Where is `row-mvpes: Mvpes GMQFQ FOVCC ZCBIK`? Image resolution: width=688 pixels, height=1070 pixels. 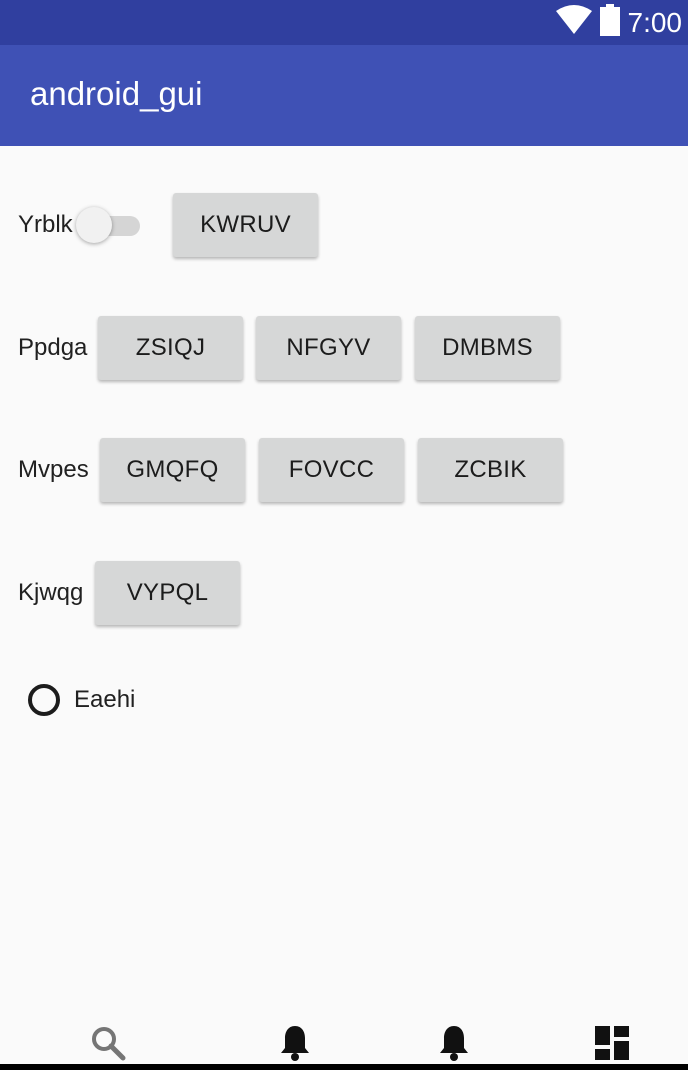 row-mvpes: Mvpes GMQFQ FOVCC ZCBIK is located at coordinates (344, 470).